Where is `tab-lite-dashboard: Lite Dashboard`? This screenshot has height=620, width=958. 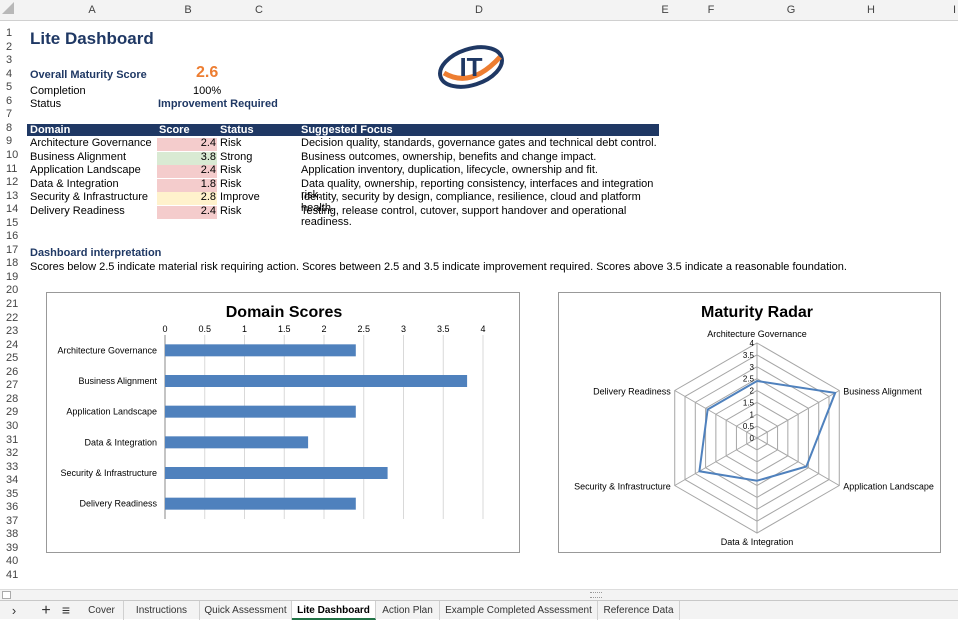
tab-lite-dashboard: Lite Dashboard is located at coordinates (334, 610).